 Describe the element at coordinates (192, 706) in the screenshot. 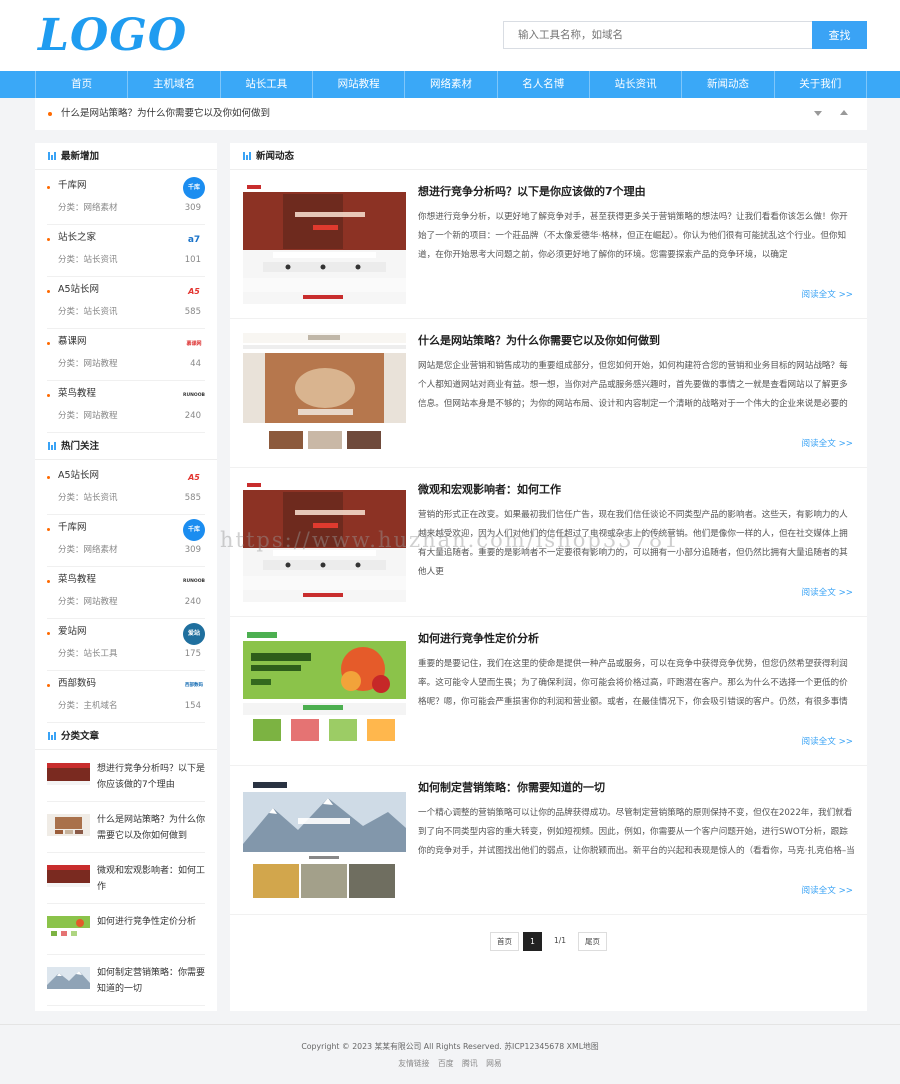

I see `site-count: 154` at that location.